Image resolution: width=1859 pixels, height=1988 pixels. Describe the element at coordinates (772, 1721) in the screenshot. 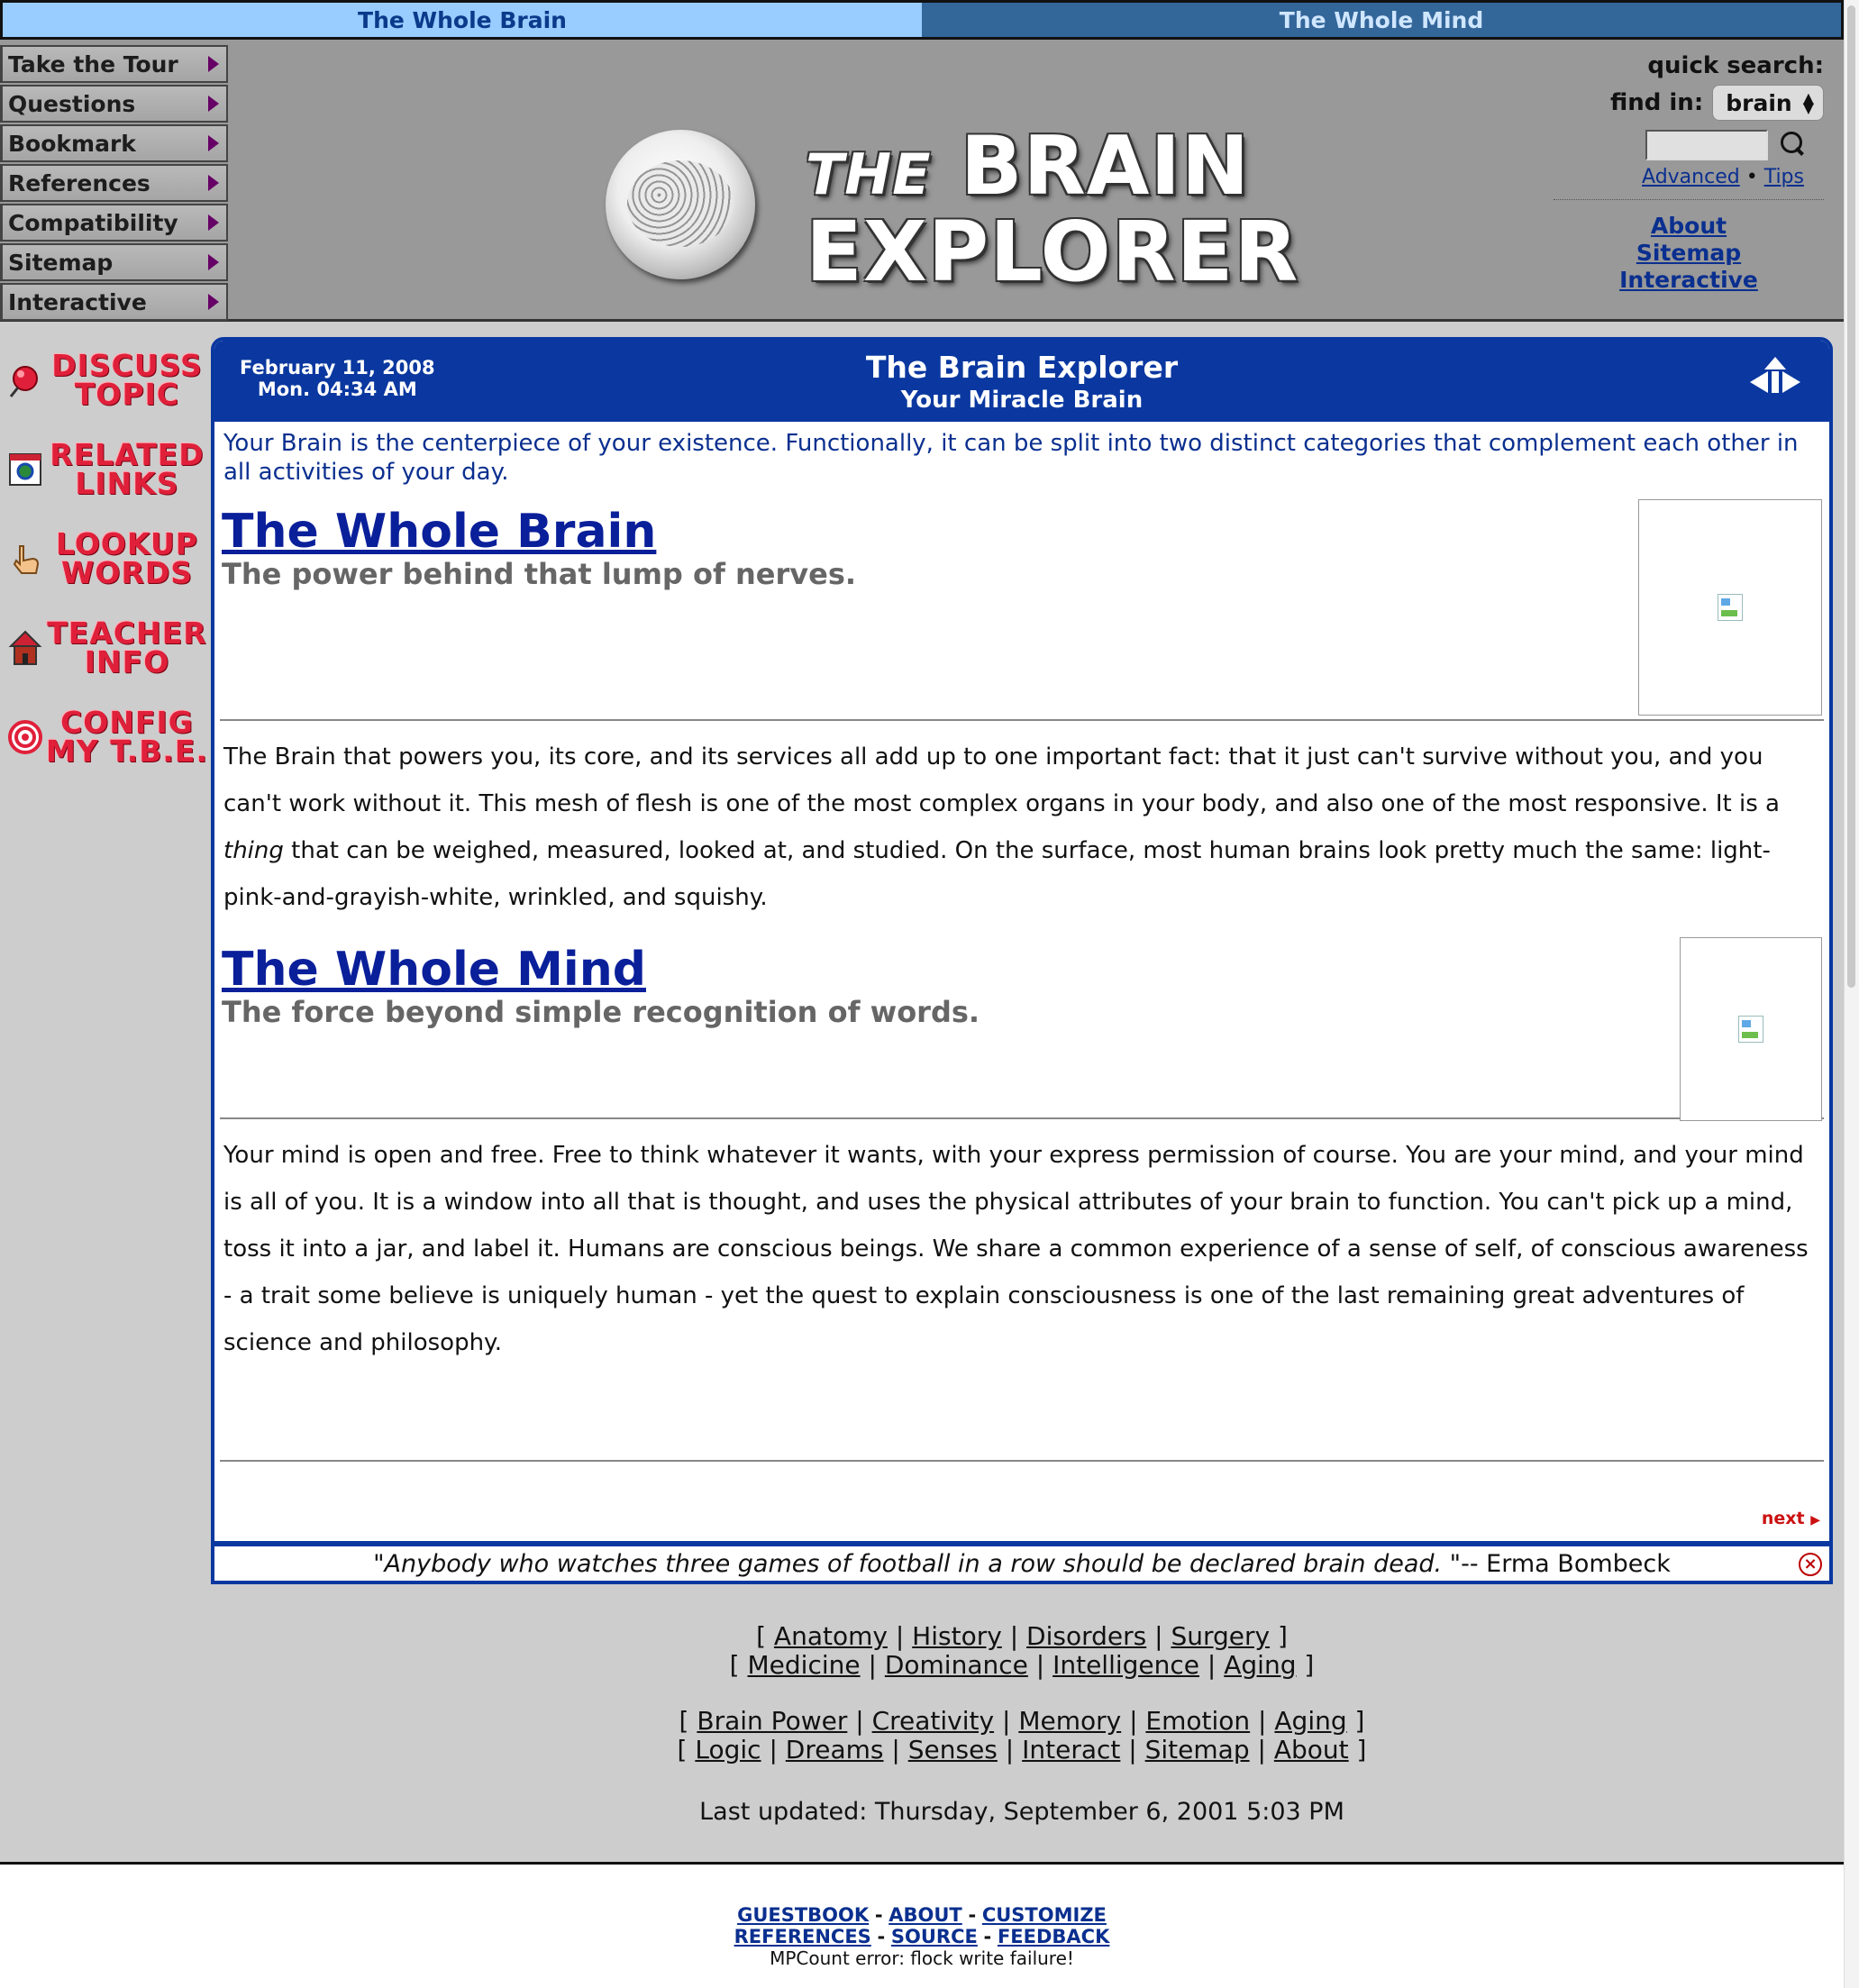

I see `footer-link-brain-power: Brain Power` at that location.